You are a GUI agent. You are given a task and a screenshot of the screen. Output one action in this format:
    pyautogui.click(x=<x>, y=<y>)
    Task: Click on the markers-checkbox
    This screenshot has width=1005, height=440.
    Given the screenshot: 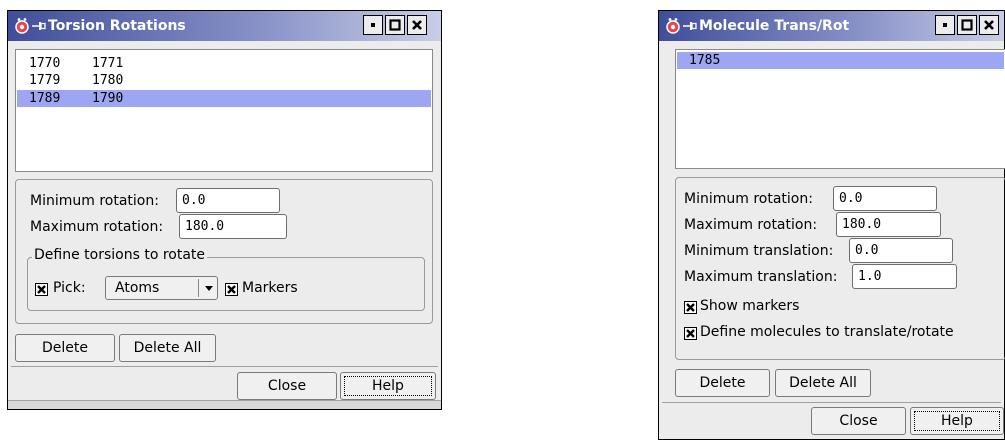 What is the action you would take?
    pyautogui.click(x=231, y=289)
    